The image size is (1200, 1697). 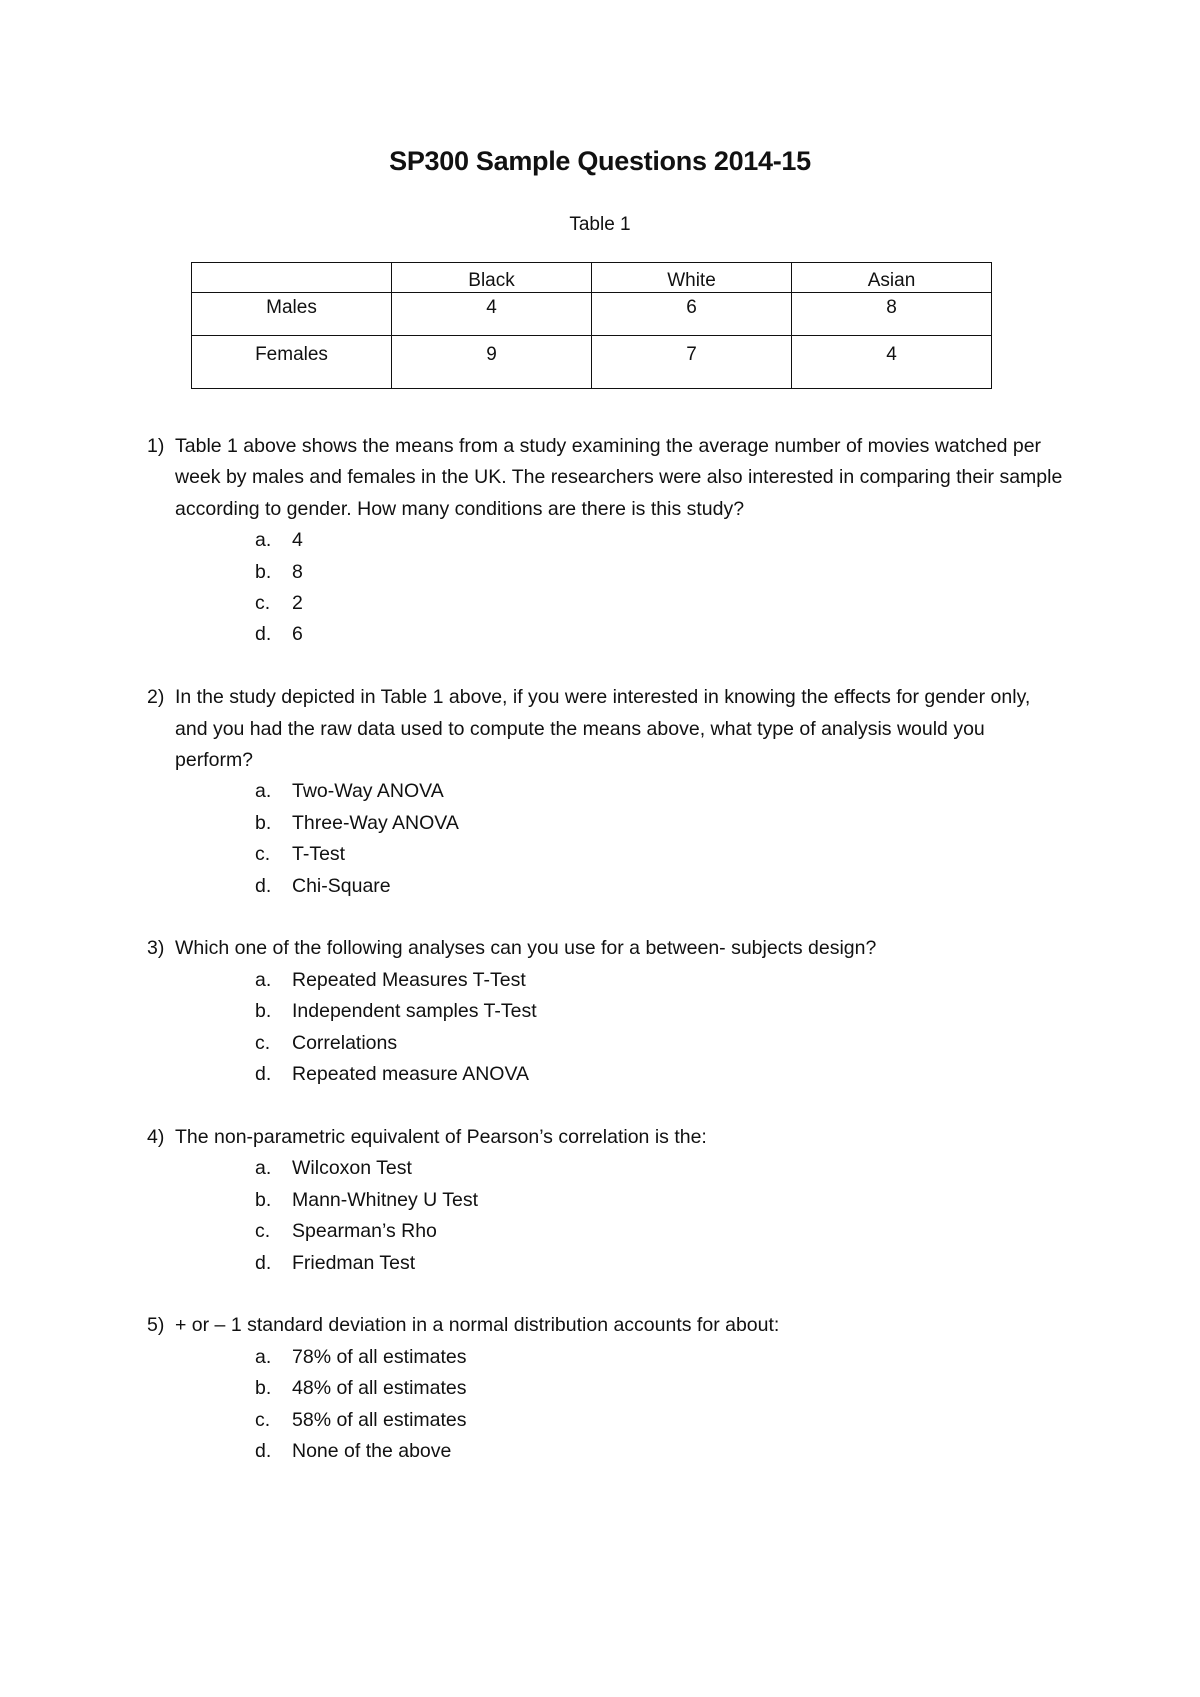 I want to click on option-text: Repeated measure ANOVA, so click(x=411, y=1074).